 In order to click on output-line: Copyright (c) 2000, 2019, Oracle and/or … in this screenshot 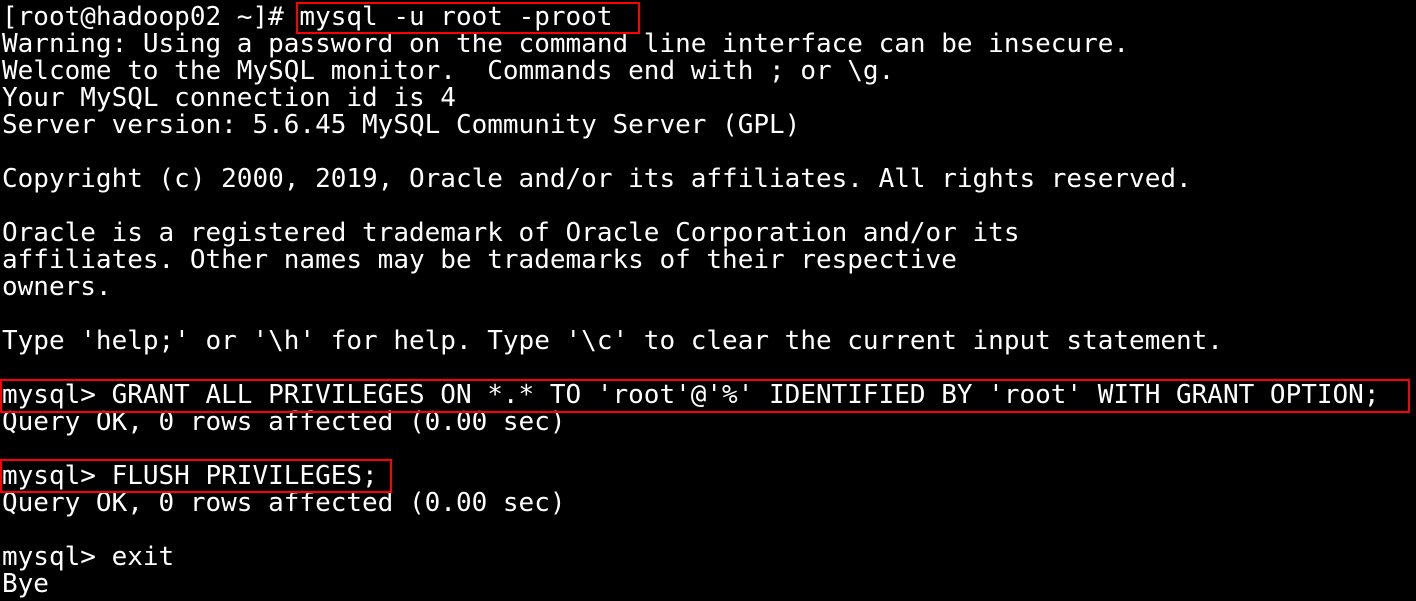, I will do `click(597, 179)`.